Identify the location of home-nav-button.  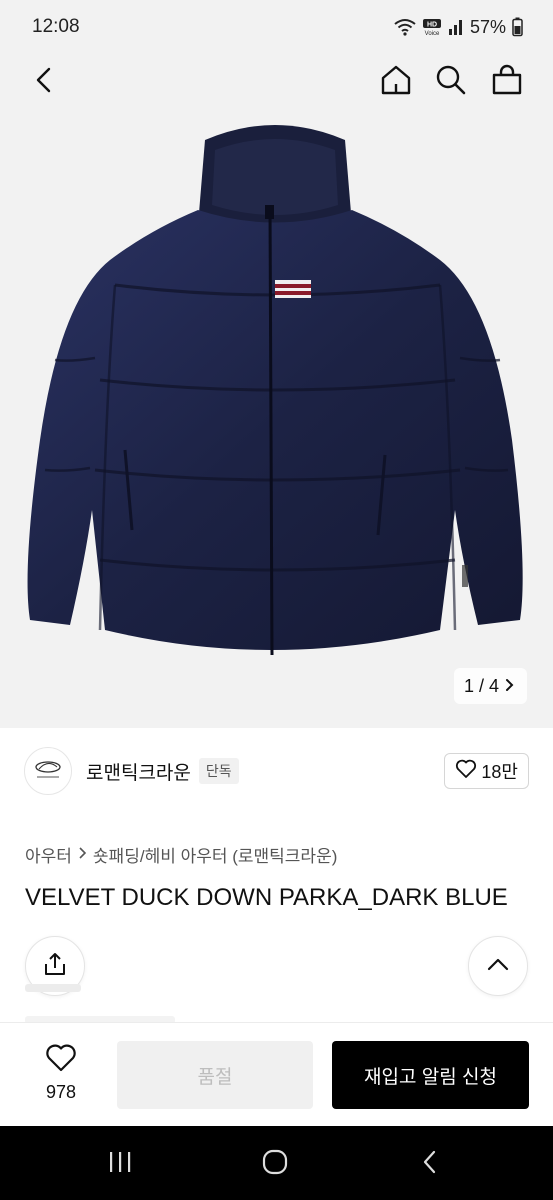
(275, 1164).